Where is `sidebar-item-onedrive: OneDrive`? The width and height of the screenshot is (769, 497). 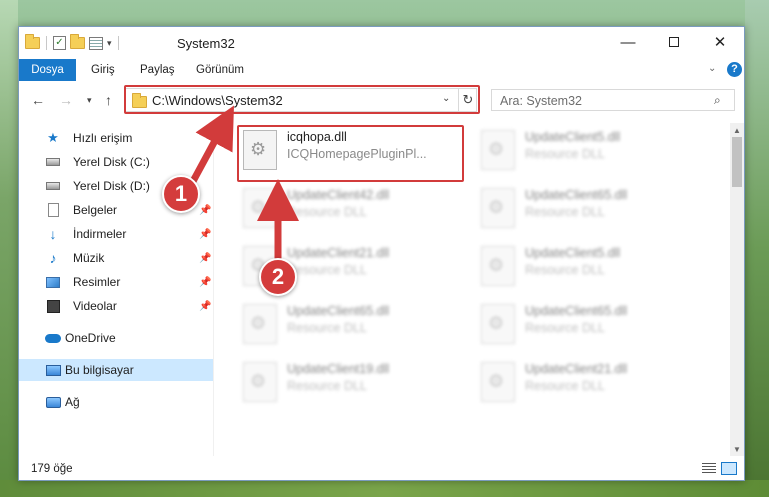 sidebar-item-onedrive: OneDrive is located at coordinates (116, 338).